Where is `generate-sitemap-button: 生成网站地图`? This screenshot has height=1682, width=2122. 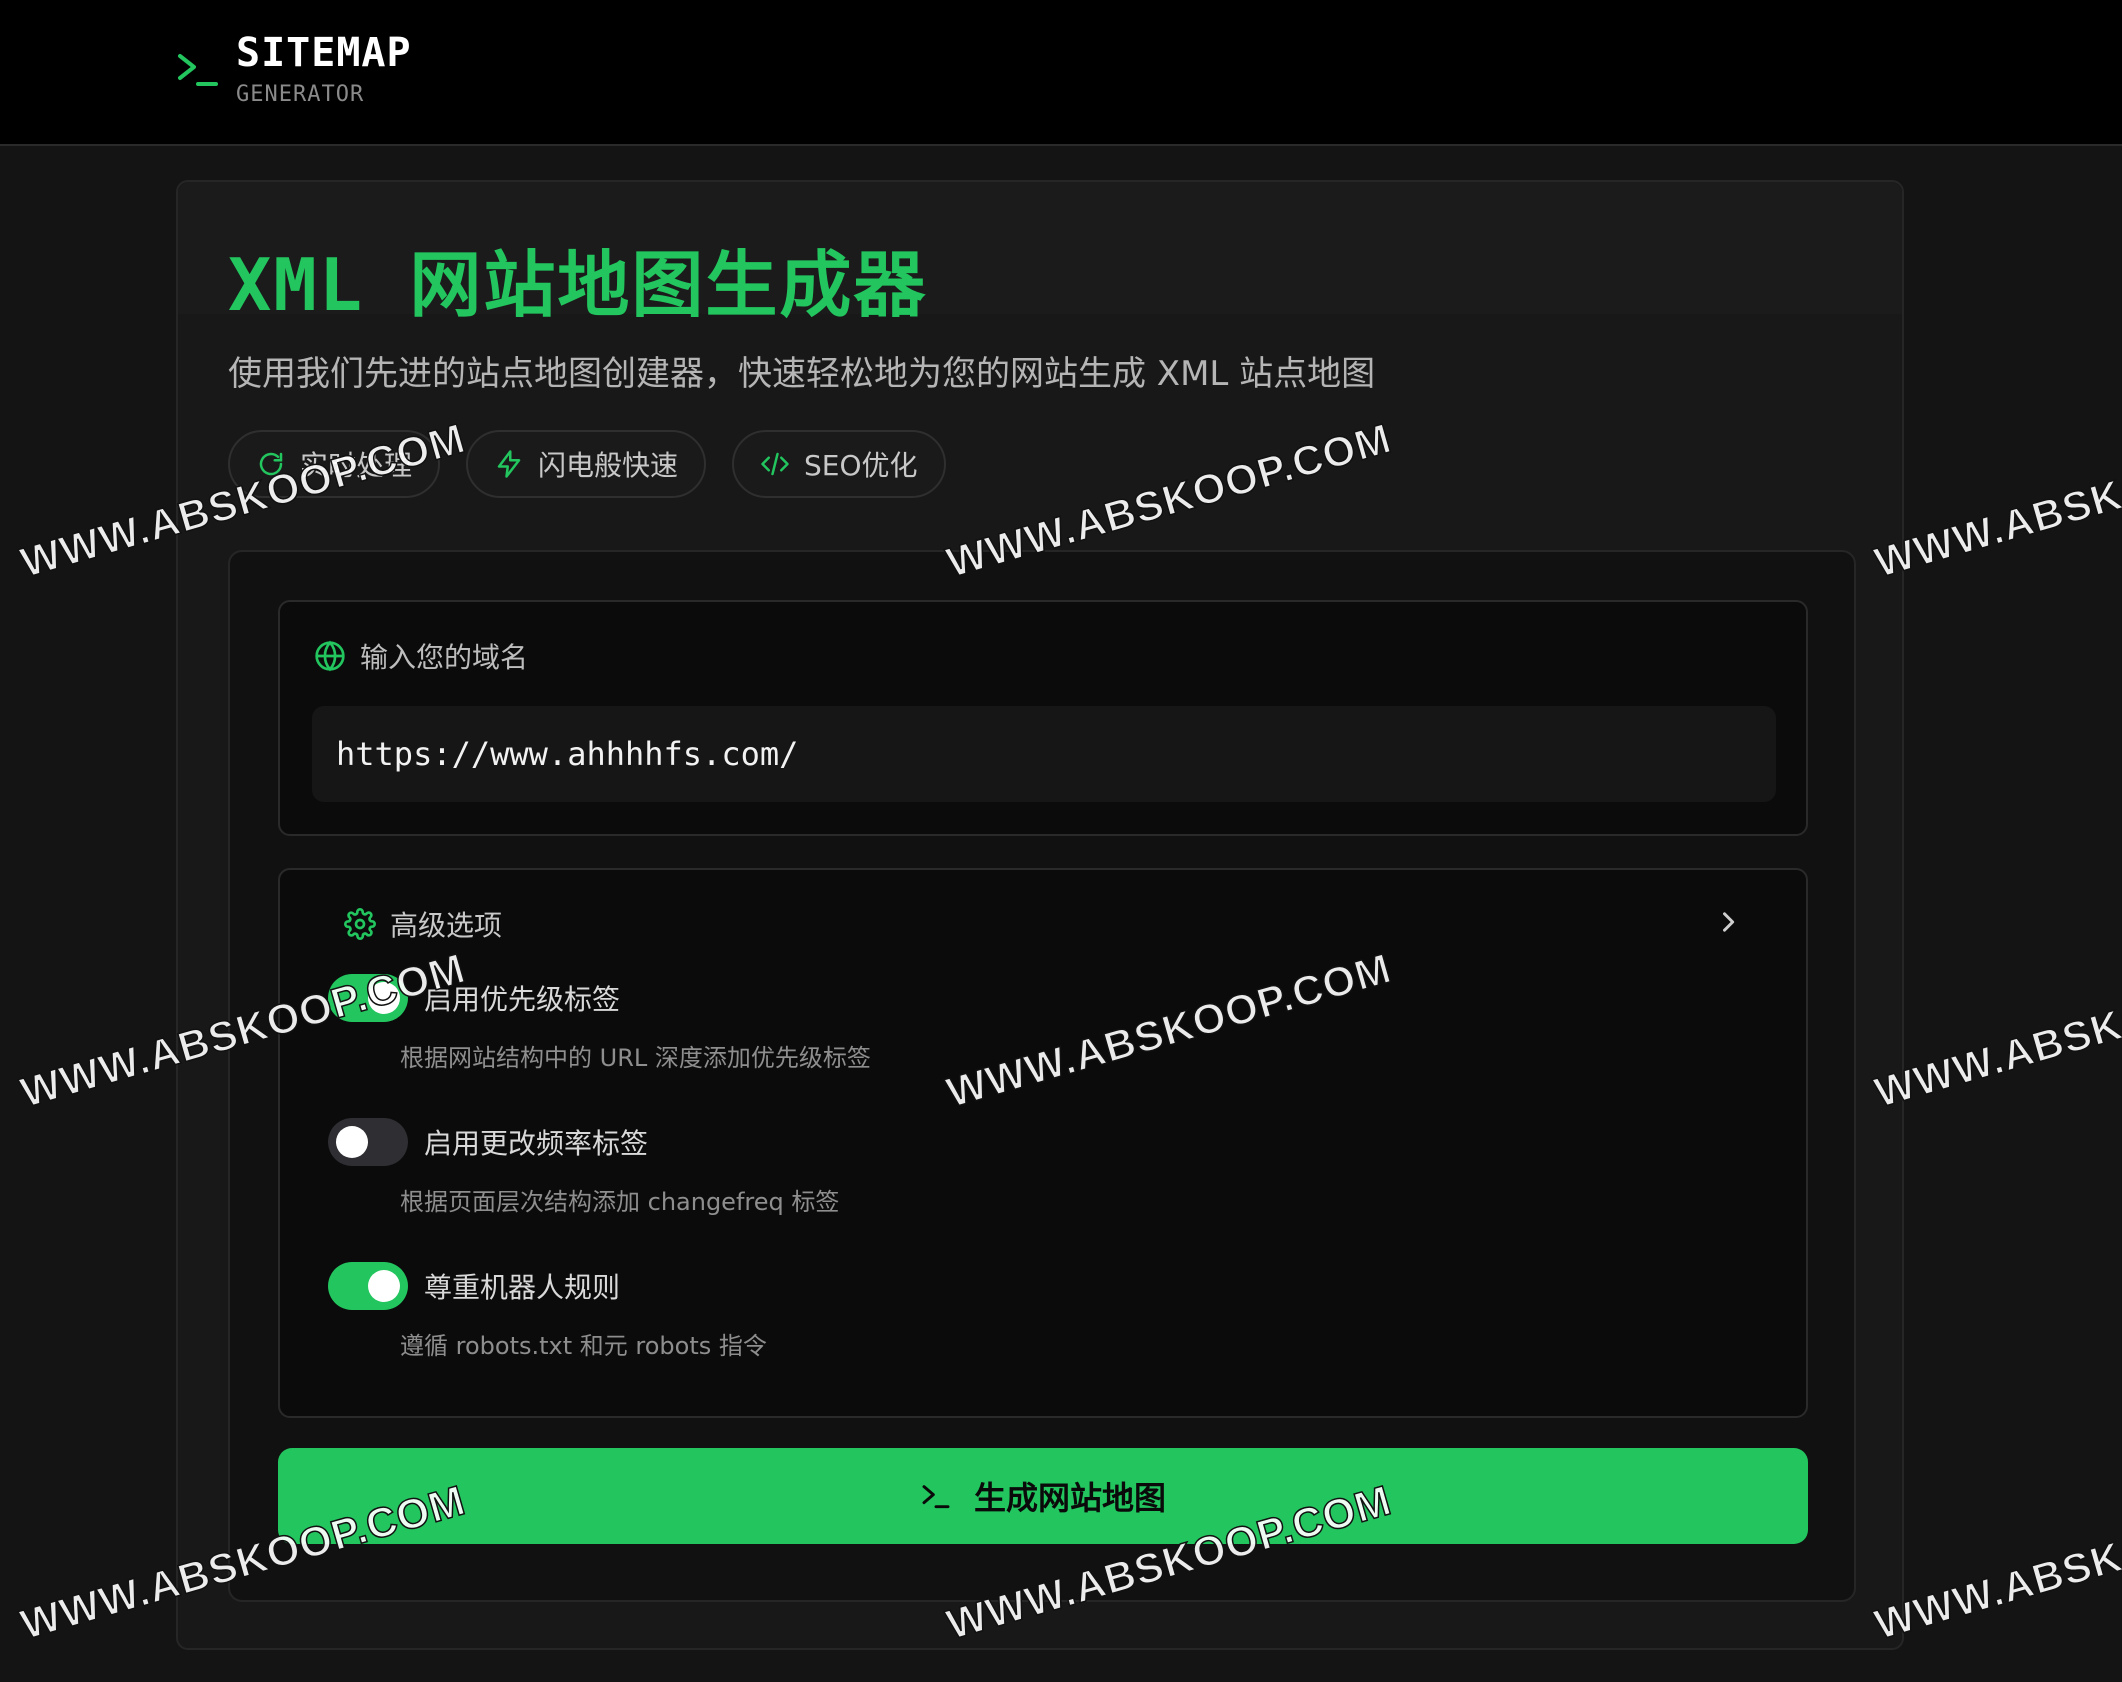
generate-sitemap-button: 生成网站地图 is located at coordinates (1043, 1496).